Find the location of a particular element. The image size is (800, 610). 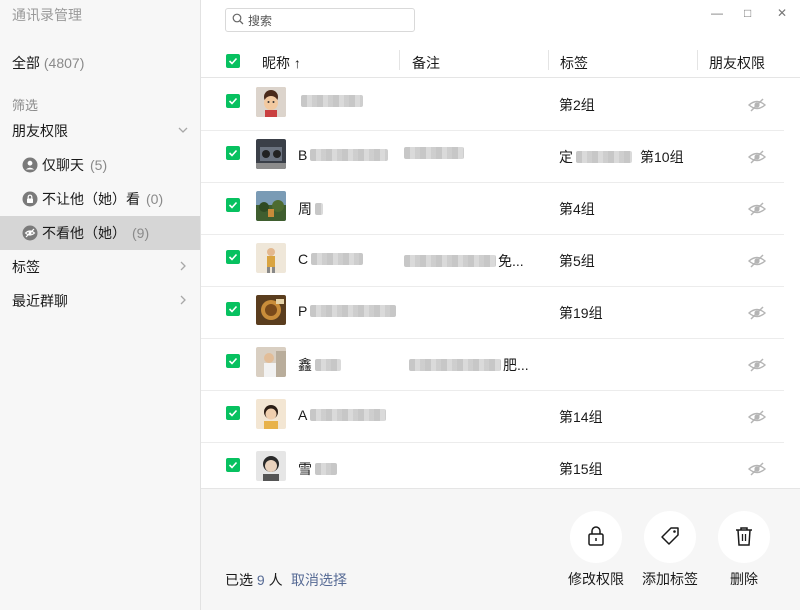

nickname is located at coordinates (330, 101).